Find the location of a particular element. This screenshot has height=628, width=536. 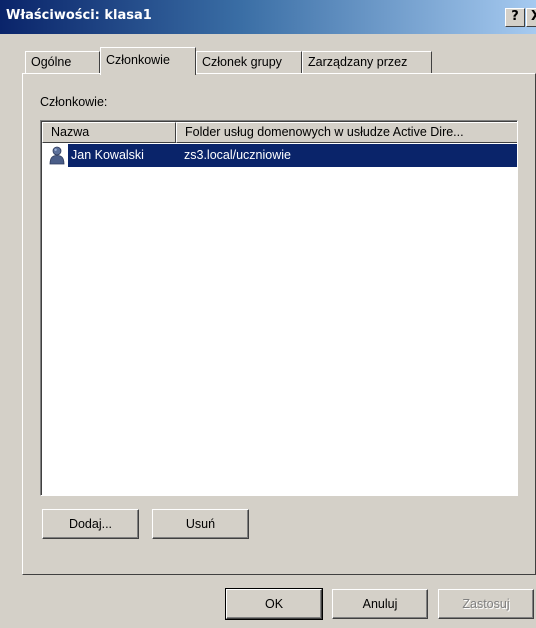

member-name: Jan Kowalski is located at coordinates (122, 155).